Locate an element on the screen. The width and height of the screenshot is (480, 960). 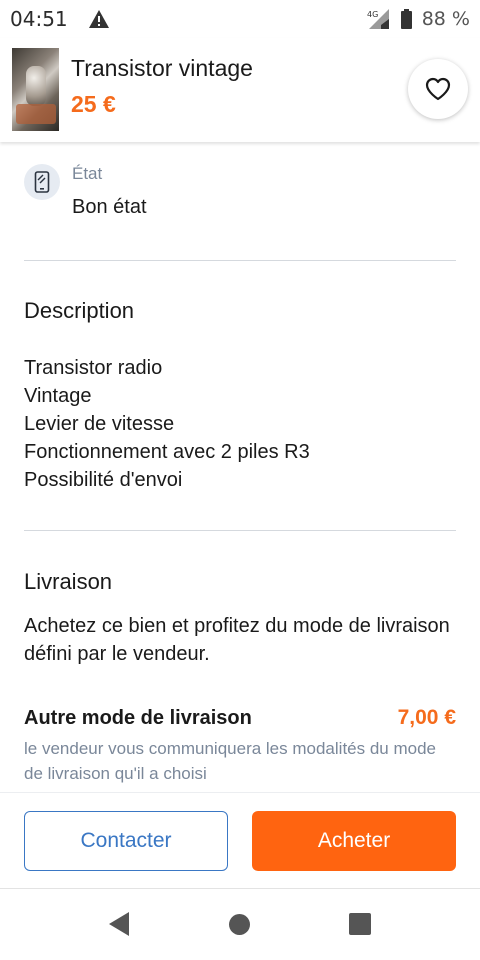
recent-apps-icon is located at coordinates (360, 924).